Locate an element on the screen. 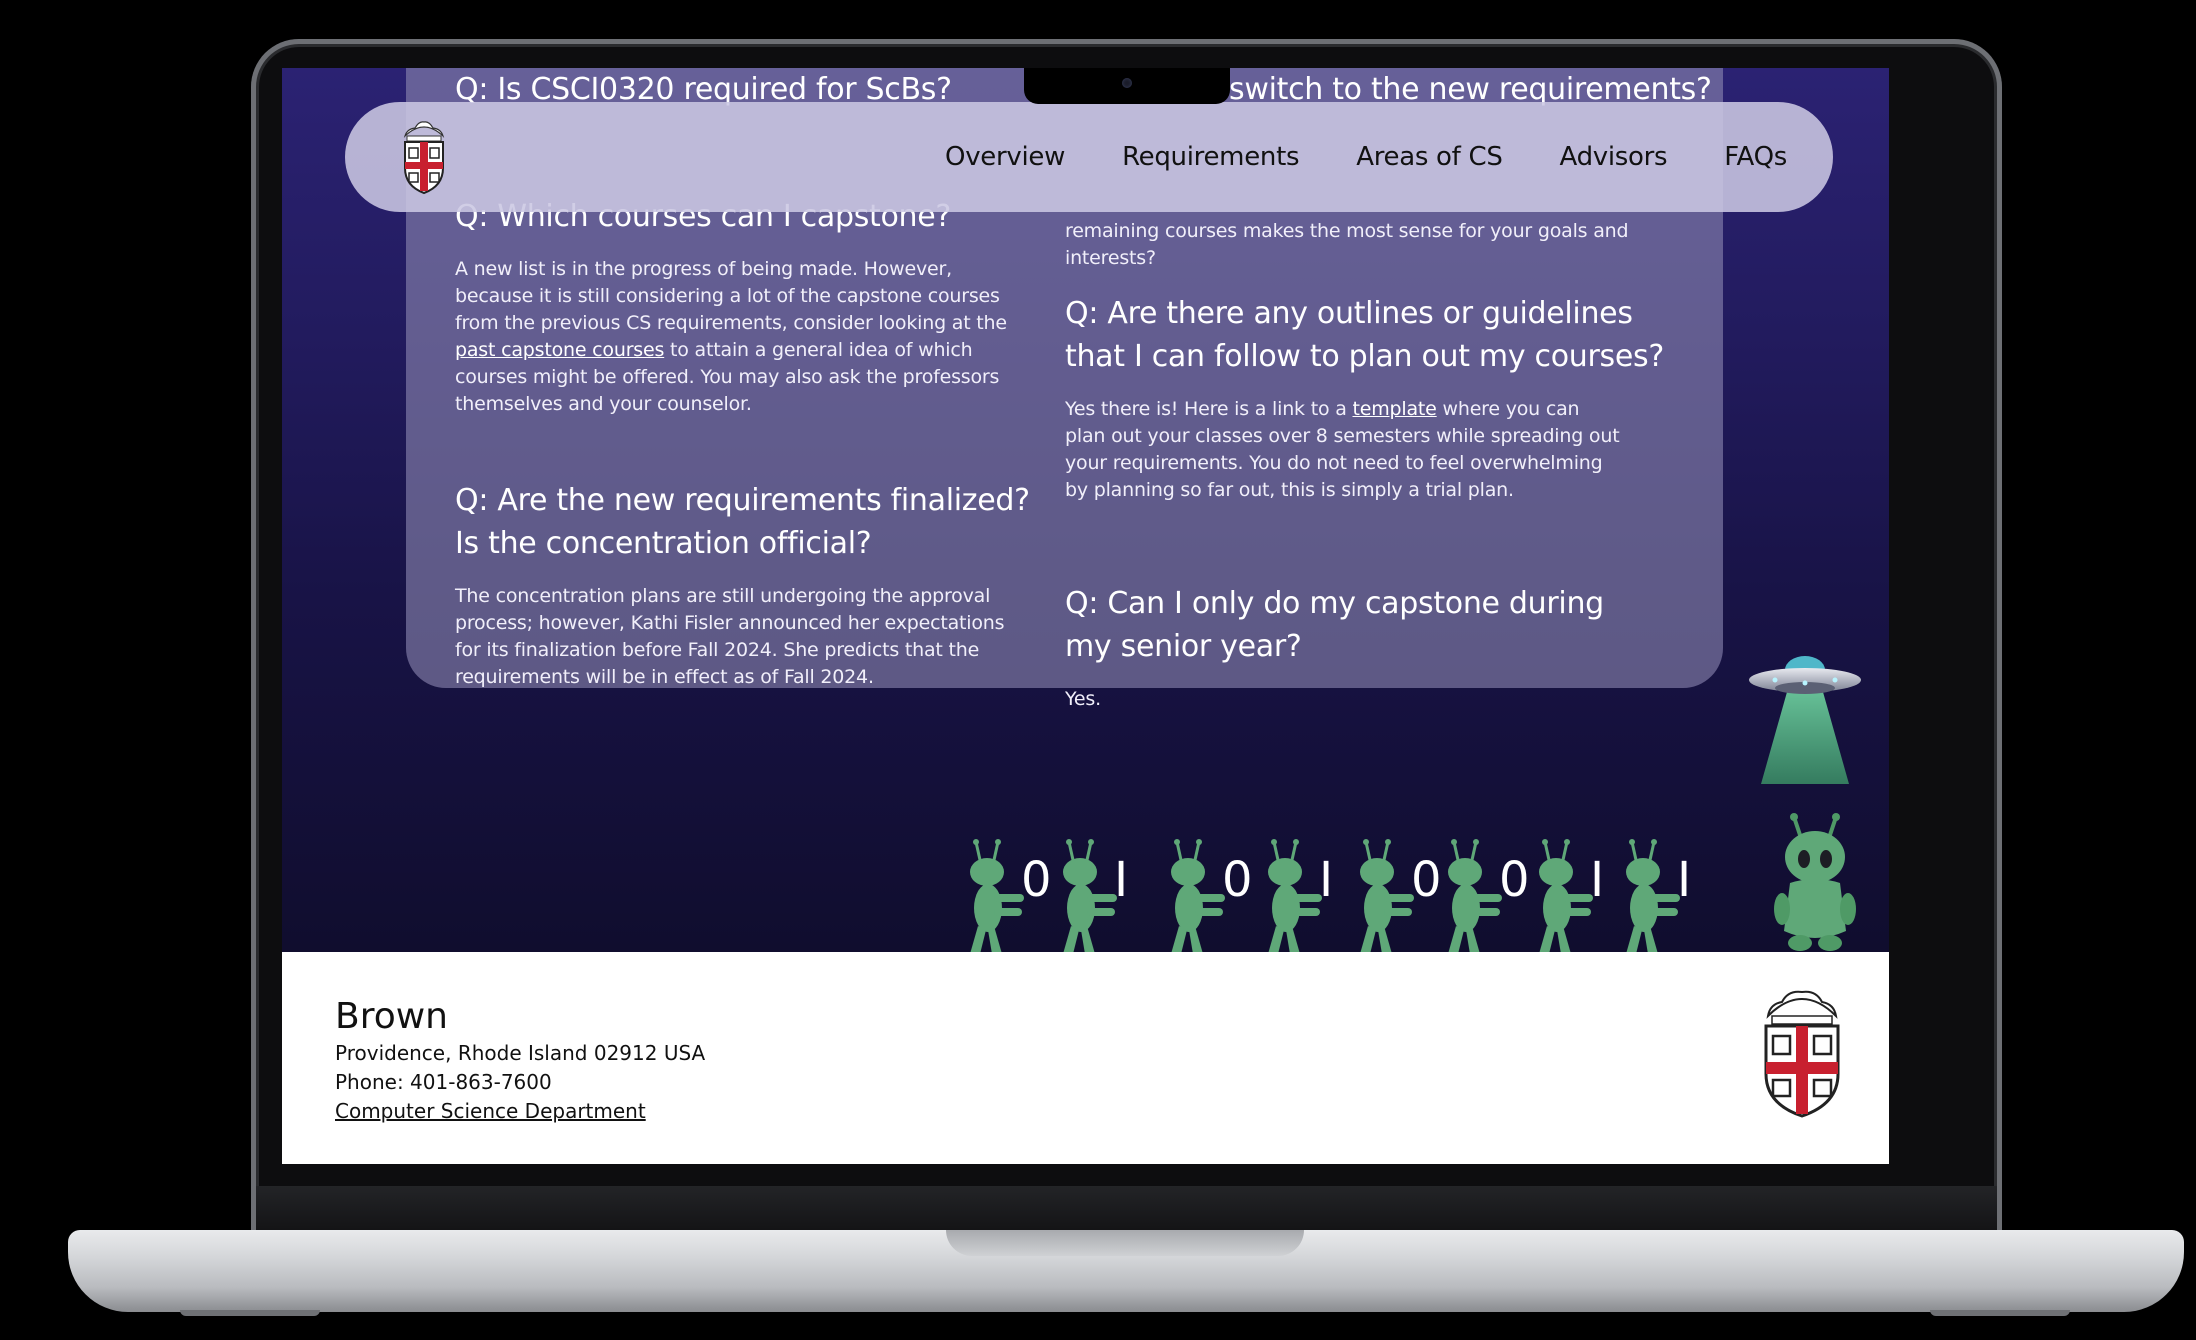  camera-icon is located at coordinates (1127, 83).